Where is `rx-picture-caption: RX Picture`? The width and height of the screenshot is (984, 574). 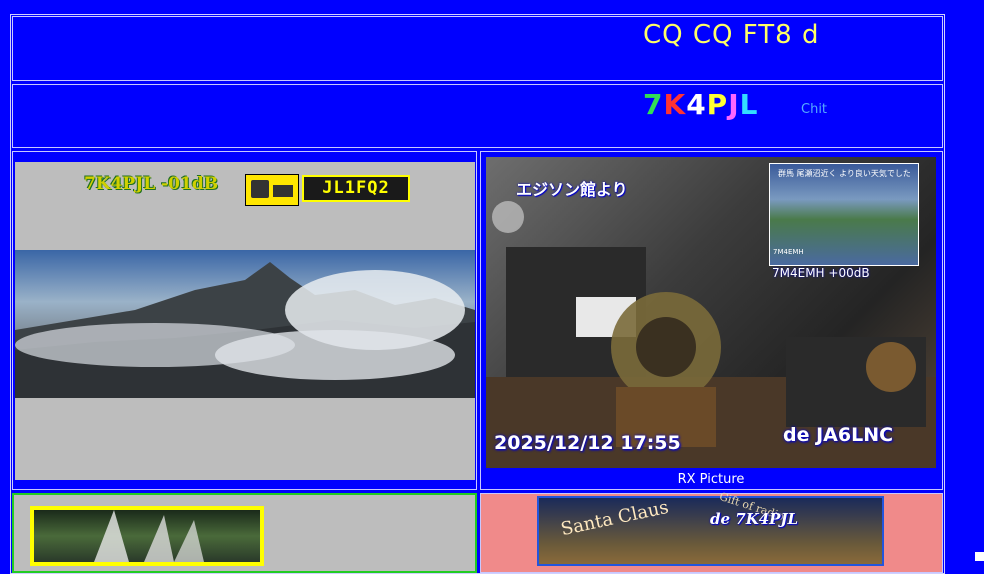
rx-picture-caption: RX Picture is located at coordinates (711, 479).